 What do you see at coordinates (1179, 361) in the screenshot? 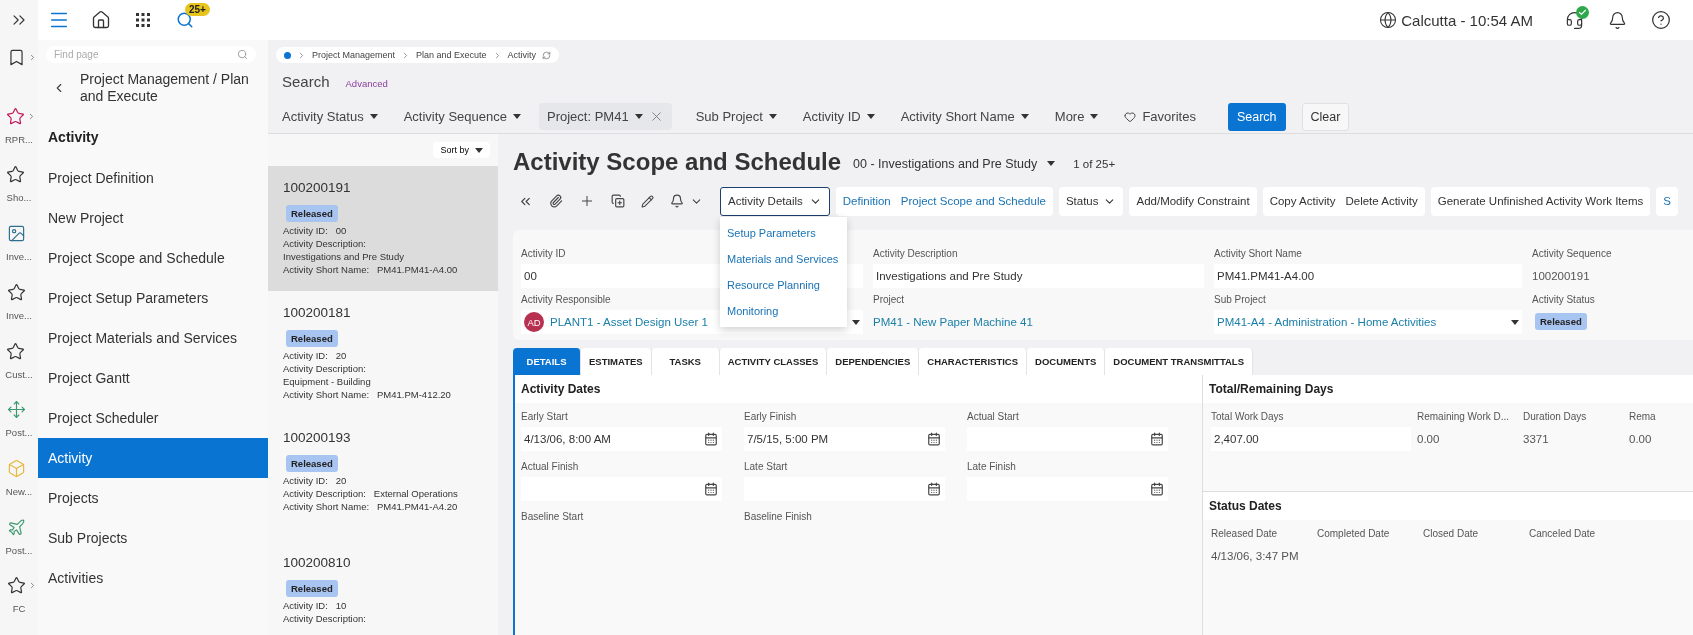
I see `tab: DOCUMENT TRANSMITTALS` at bounding box center [1179, 361].